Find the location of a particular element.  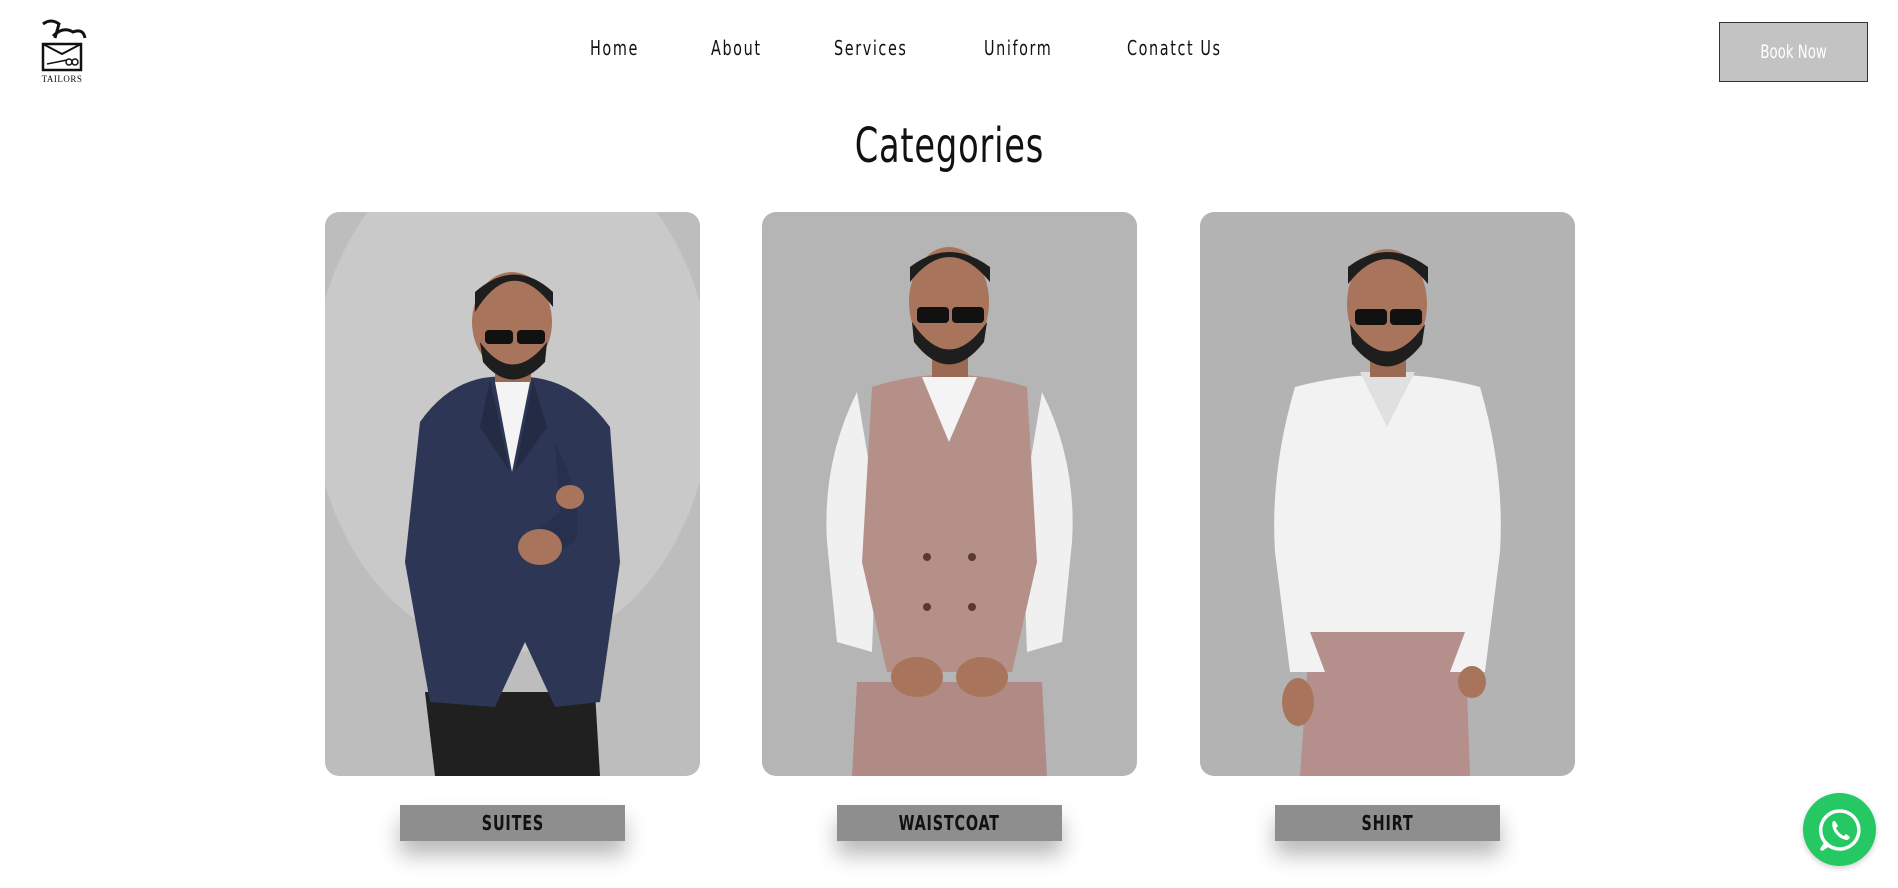

category-label-text: SUITES is located at coordinates (512, 823).